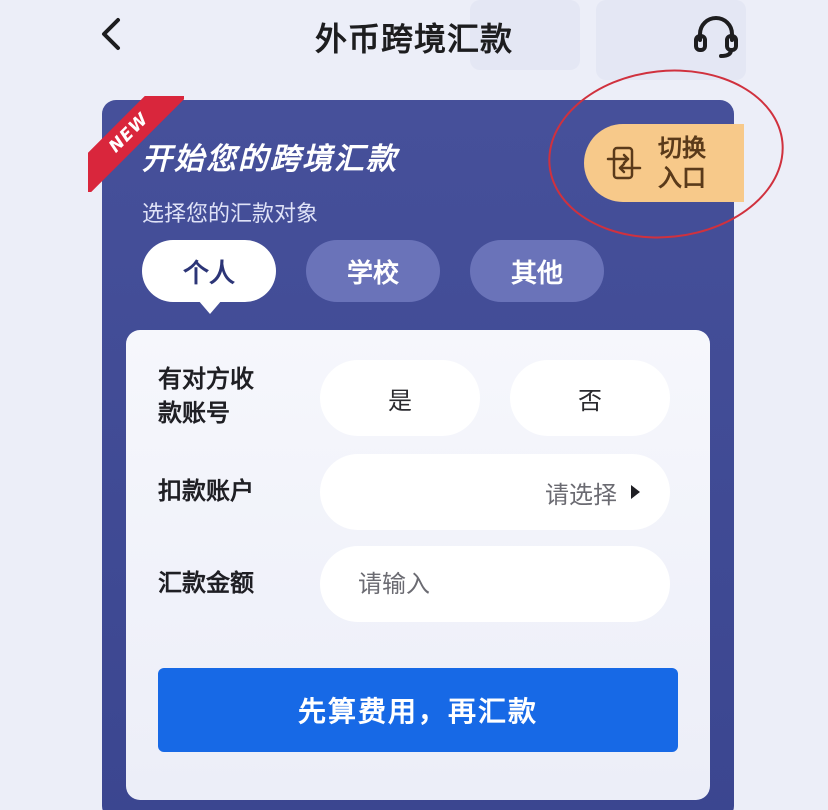  I want to click on tab-school: 学校, so click(373, 271).